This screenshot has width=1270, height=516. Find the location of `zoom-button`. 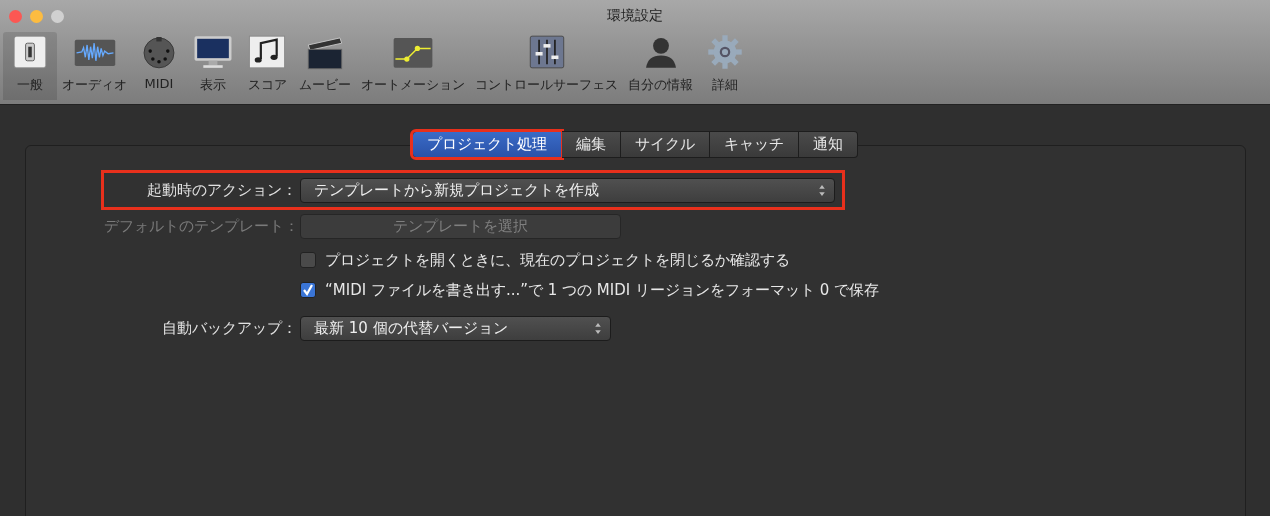

zoom-button is located at coordinates (57, 16).